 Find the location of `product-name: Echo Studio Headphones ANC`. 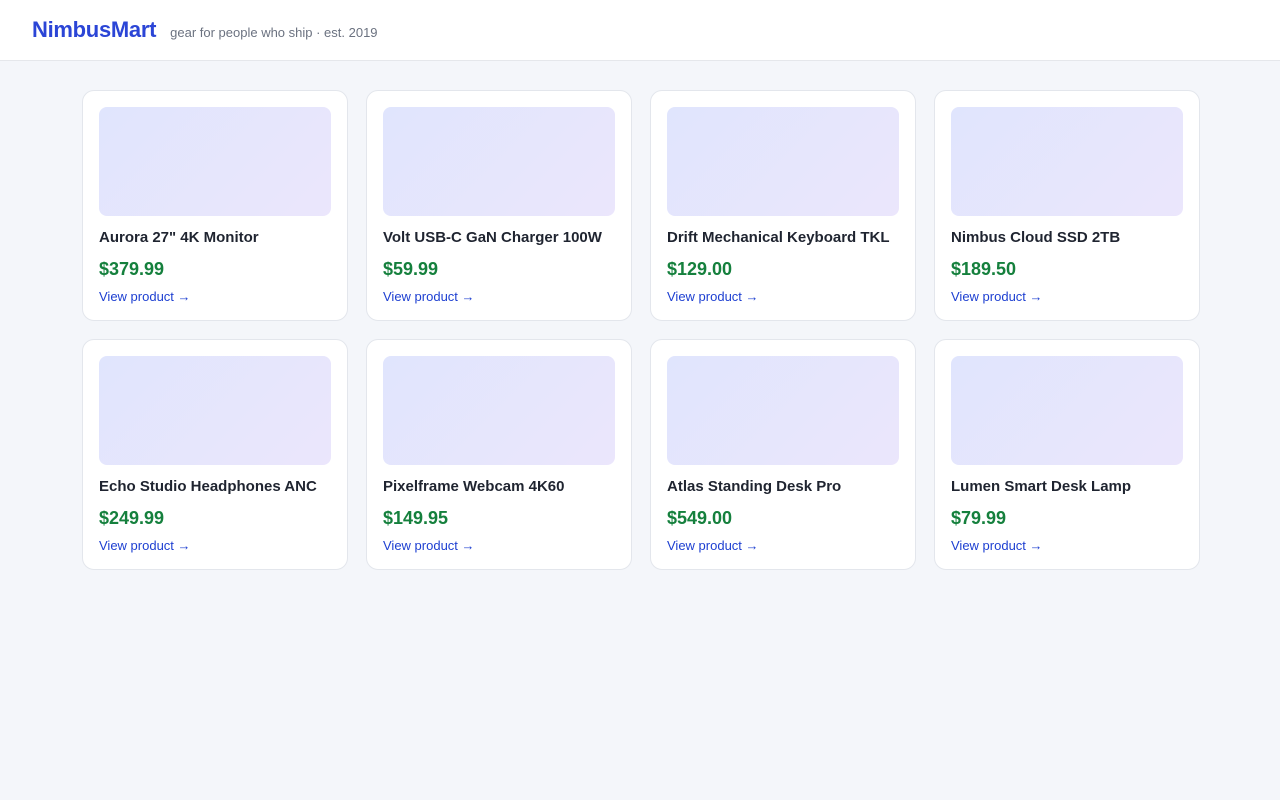

product-name: Echo Studio Headphones ANC is located at coordinates (208, 486).